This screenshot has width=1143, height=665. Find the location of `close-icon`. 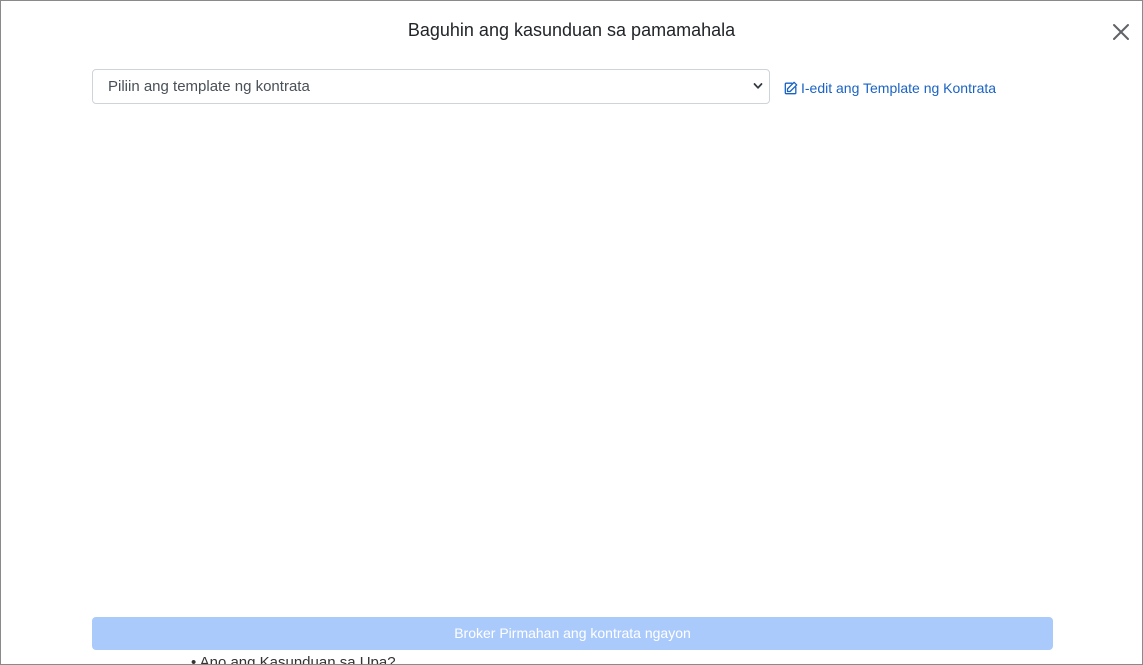

close-icon is located at coordinates (1121, 32).